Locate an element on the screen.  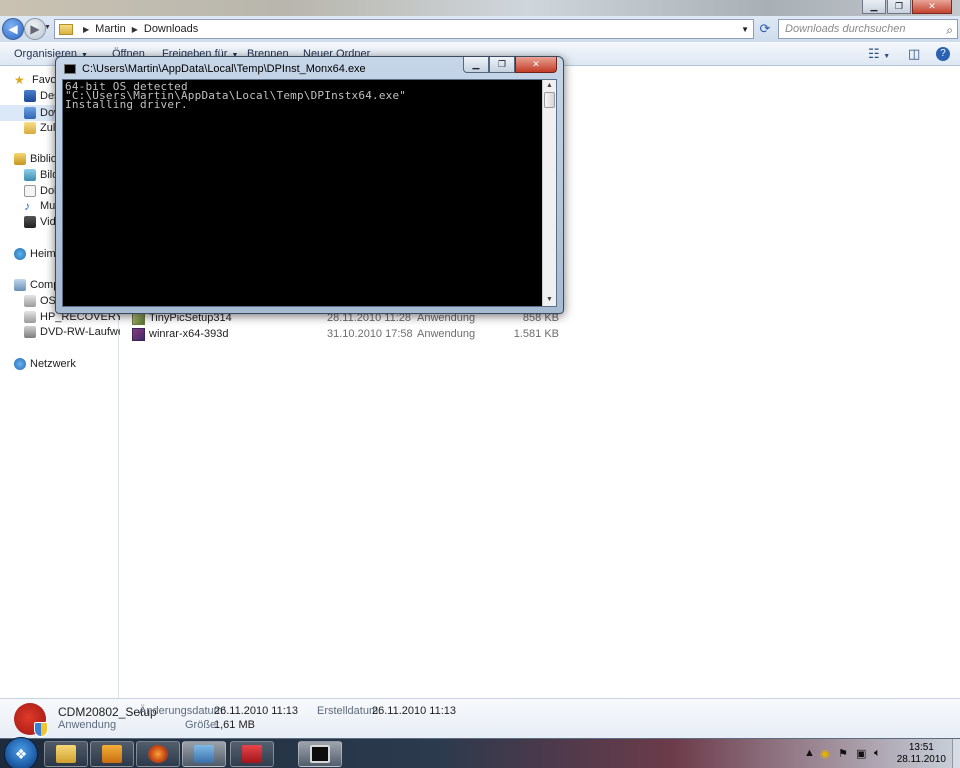
file-date: 31.10.2010 17:58 is located at coordinates (370, 334).